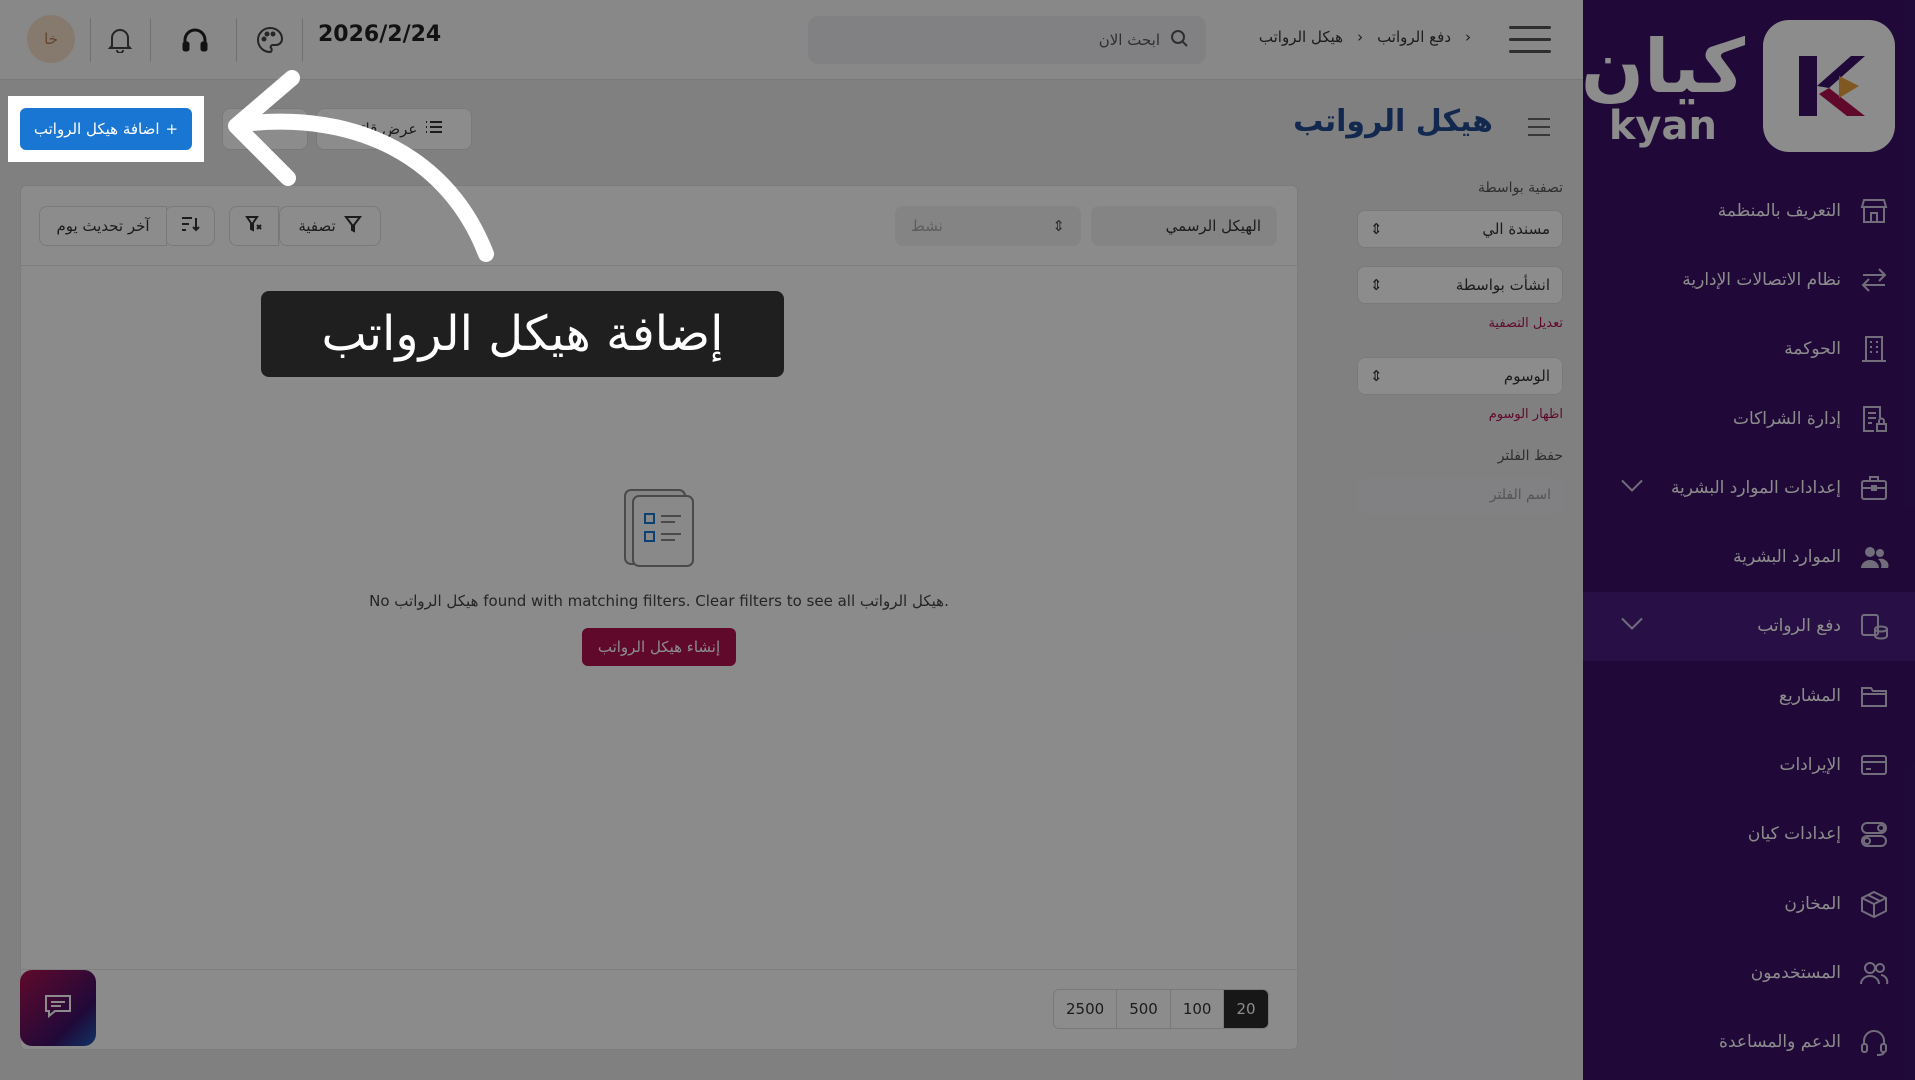 The height and width of the screenshot is (1080, 1915). What do you see at coordinates (1799, 626) in the screenshot?
I see `sidebar-item-label: دفع الرواتب` at bounding box center [1799, 626].